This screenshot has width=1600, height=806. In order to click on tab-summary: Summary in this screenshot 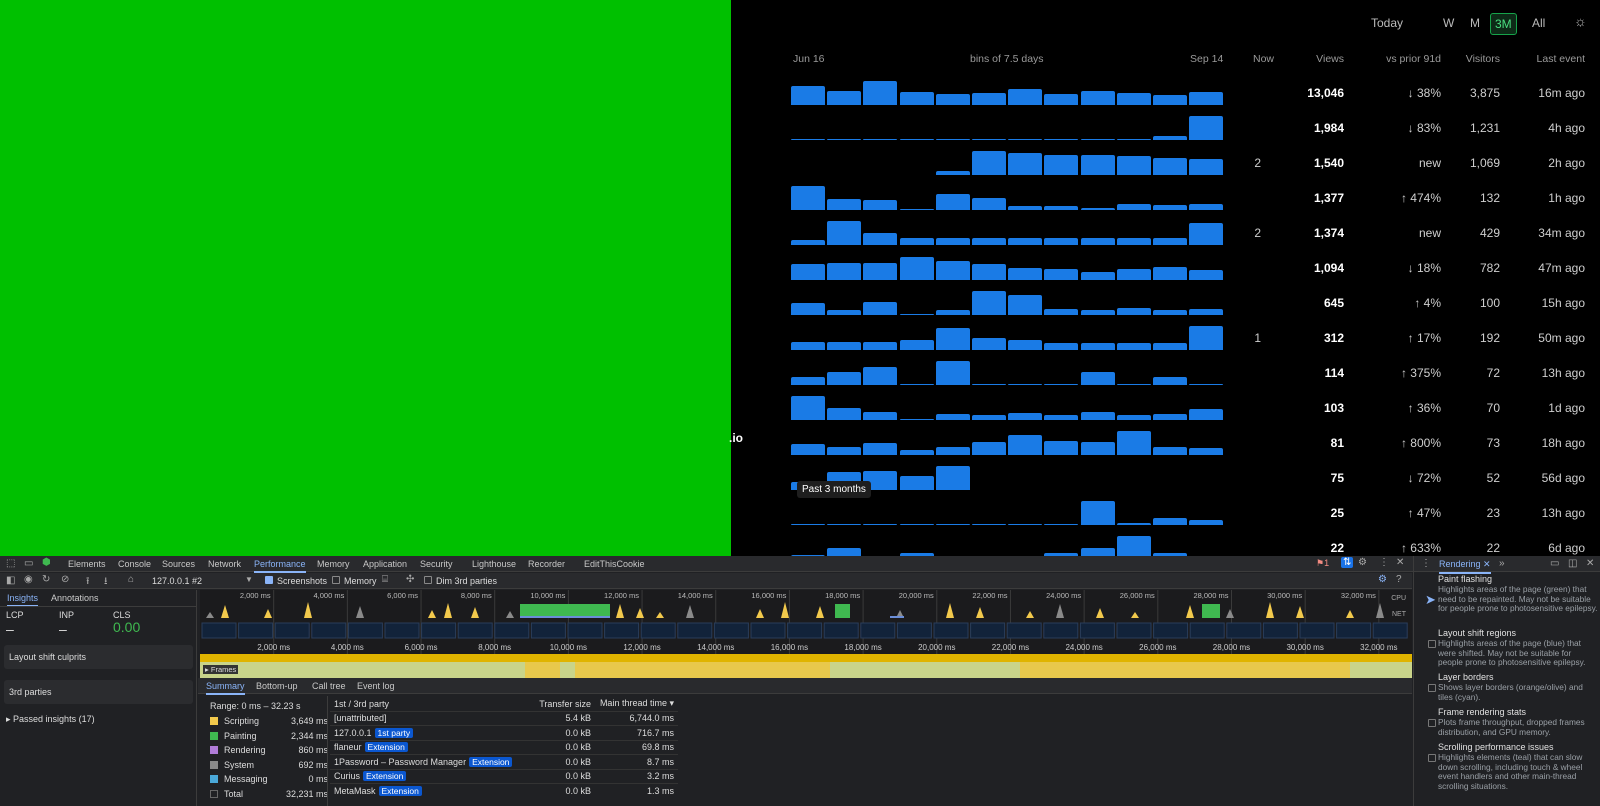, I will do `click(225, 688)`.